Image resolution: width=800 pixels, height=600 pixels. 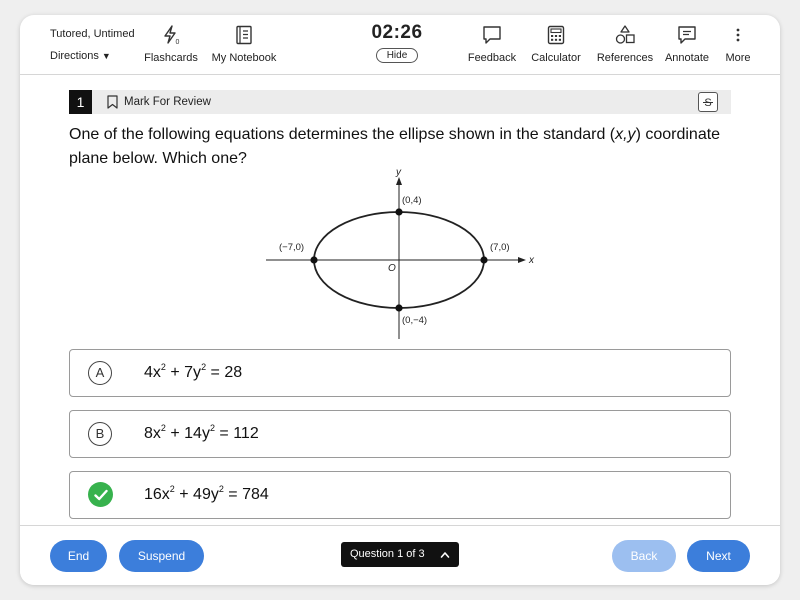 I want to click on timer-value: 02:26, so click(x=397, y=32).